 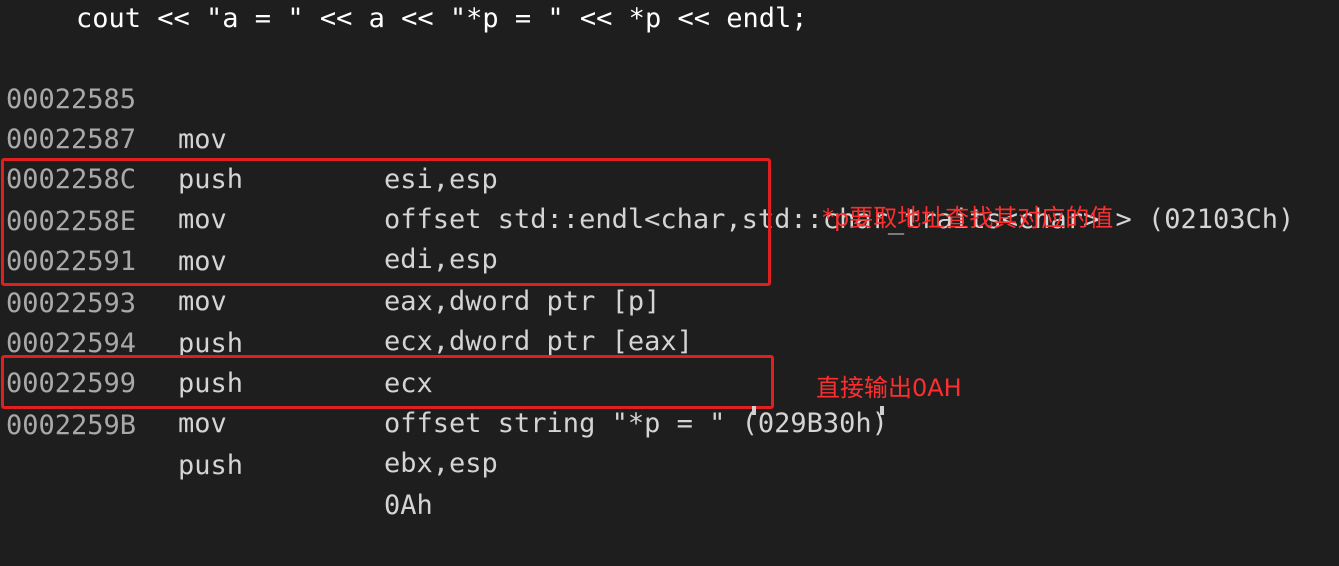 I want to click on cut-off-text-fragment, so click(x=830, y=410).